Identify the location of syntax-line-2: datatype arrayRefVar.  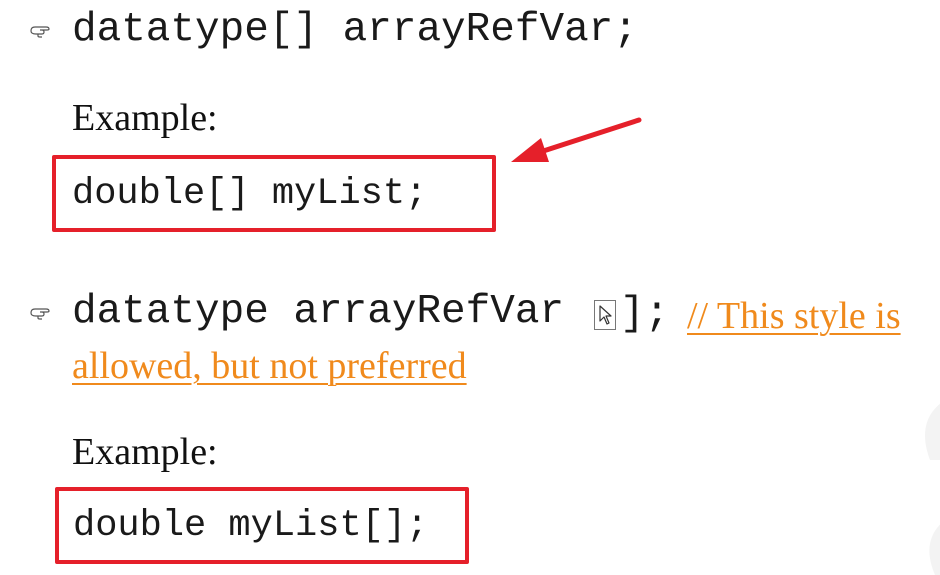
(318, 312).